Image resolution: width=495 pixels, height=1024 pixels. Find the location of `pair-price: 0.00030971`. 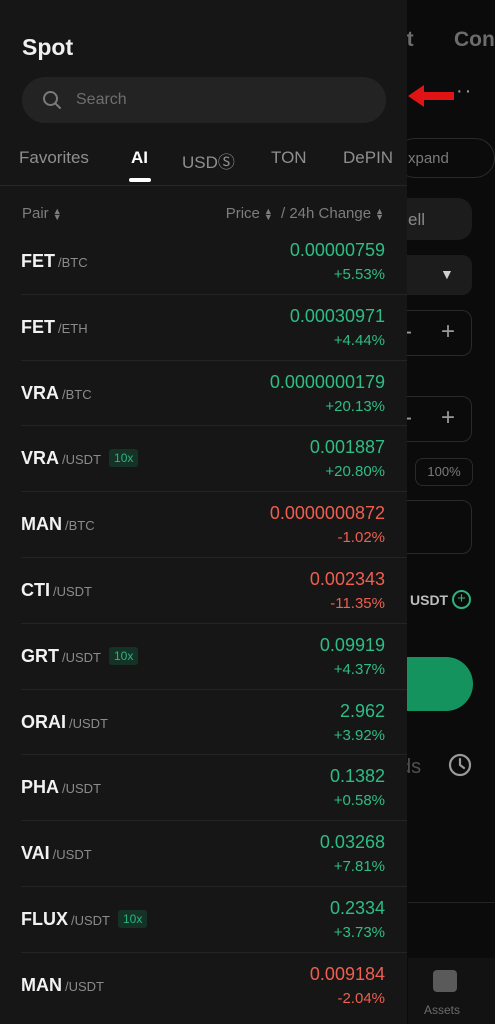

pair-price: 0.00030971 is located at coordinates (337, 315).